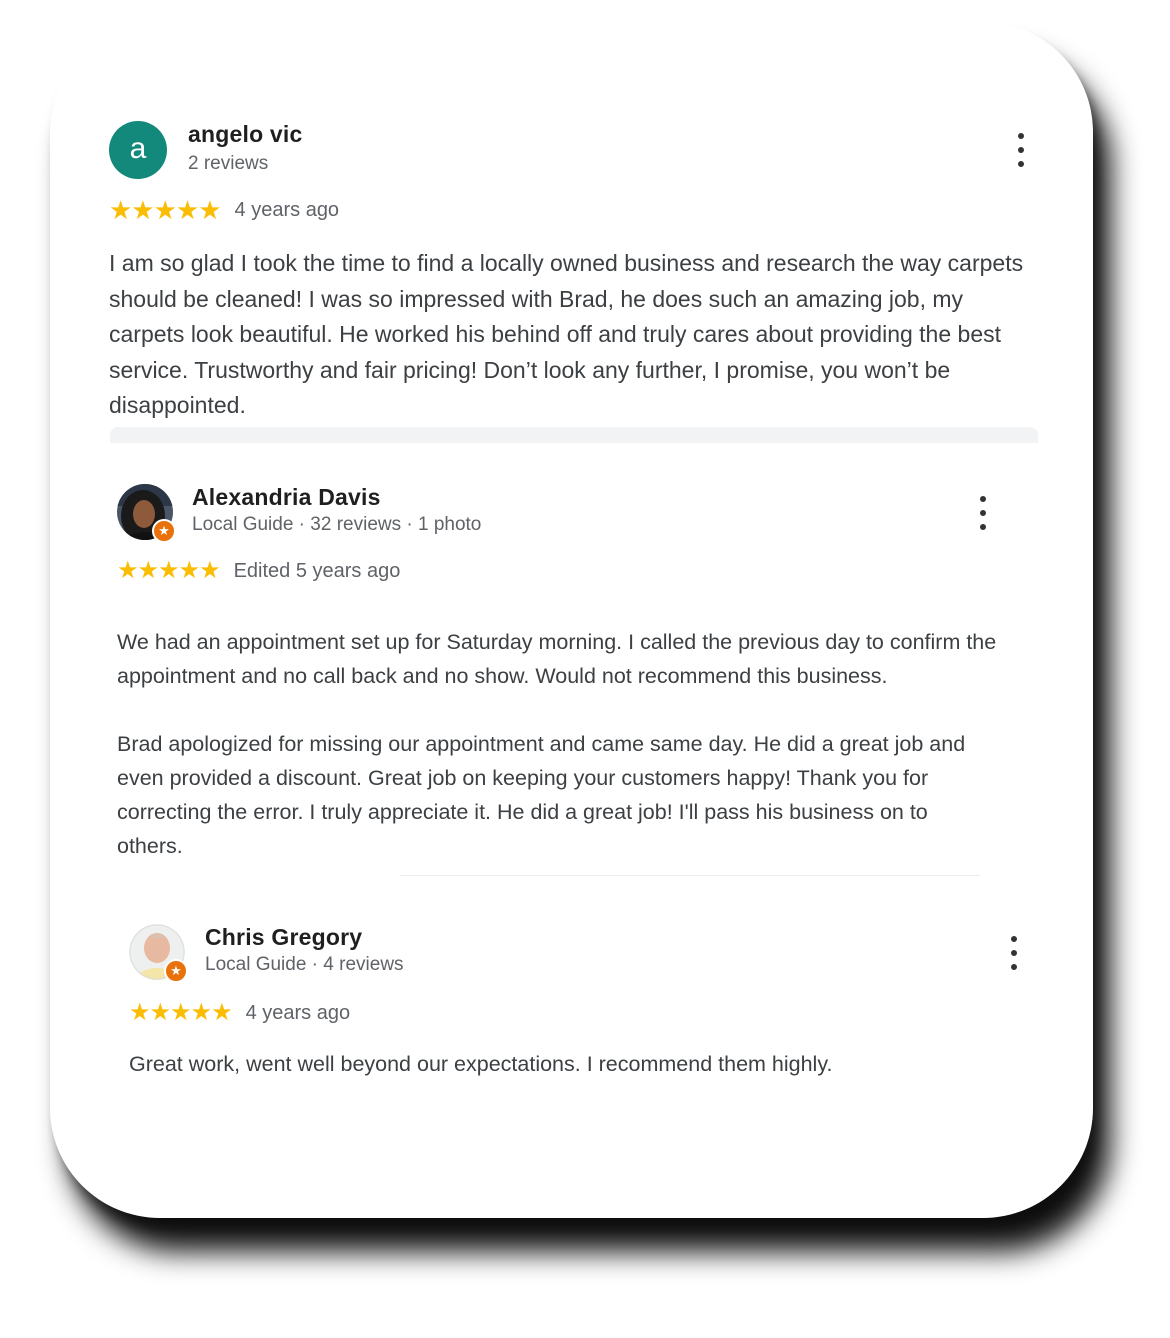 The width and height of the screenshot is (1170, 1338). I want to click on reviewer-name: Alexandria Davis, so click(286, 497).